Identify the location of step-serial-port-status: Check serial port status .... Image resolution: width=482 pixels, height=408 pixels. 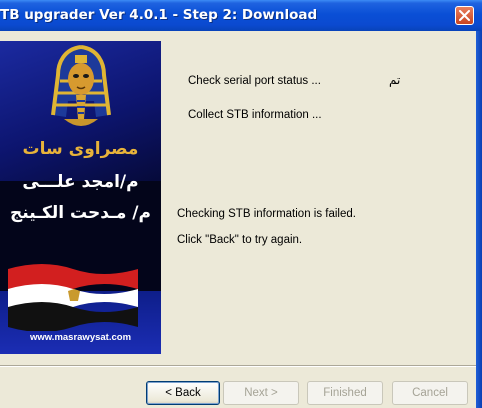
(254, 81).